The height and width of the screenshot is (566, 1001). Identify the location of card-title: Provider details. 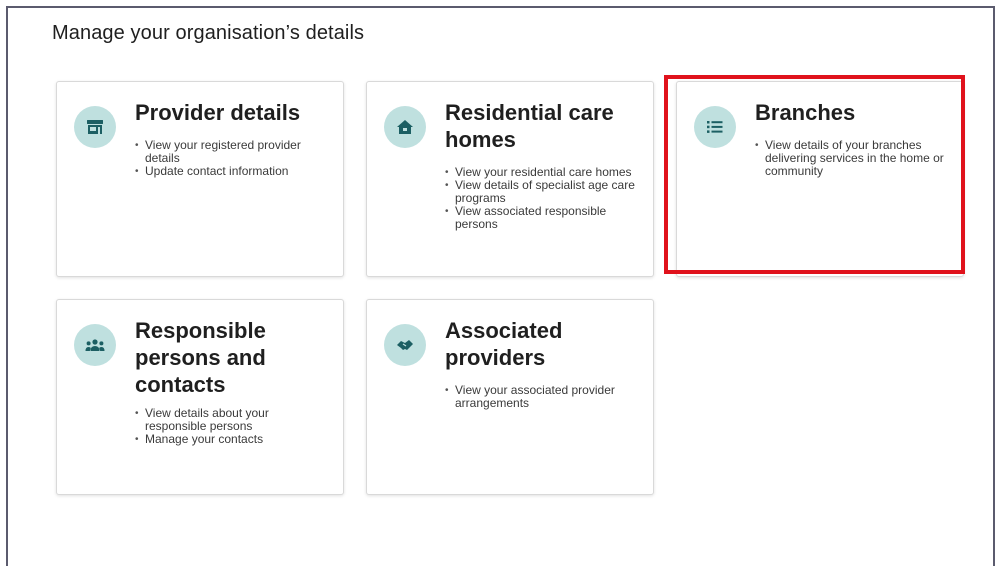
(218, 112).